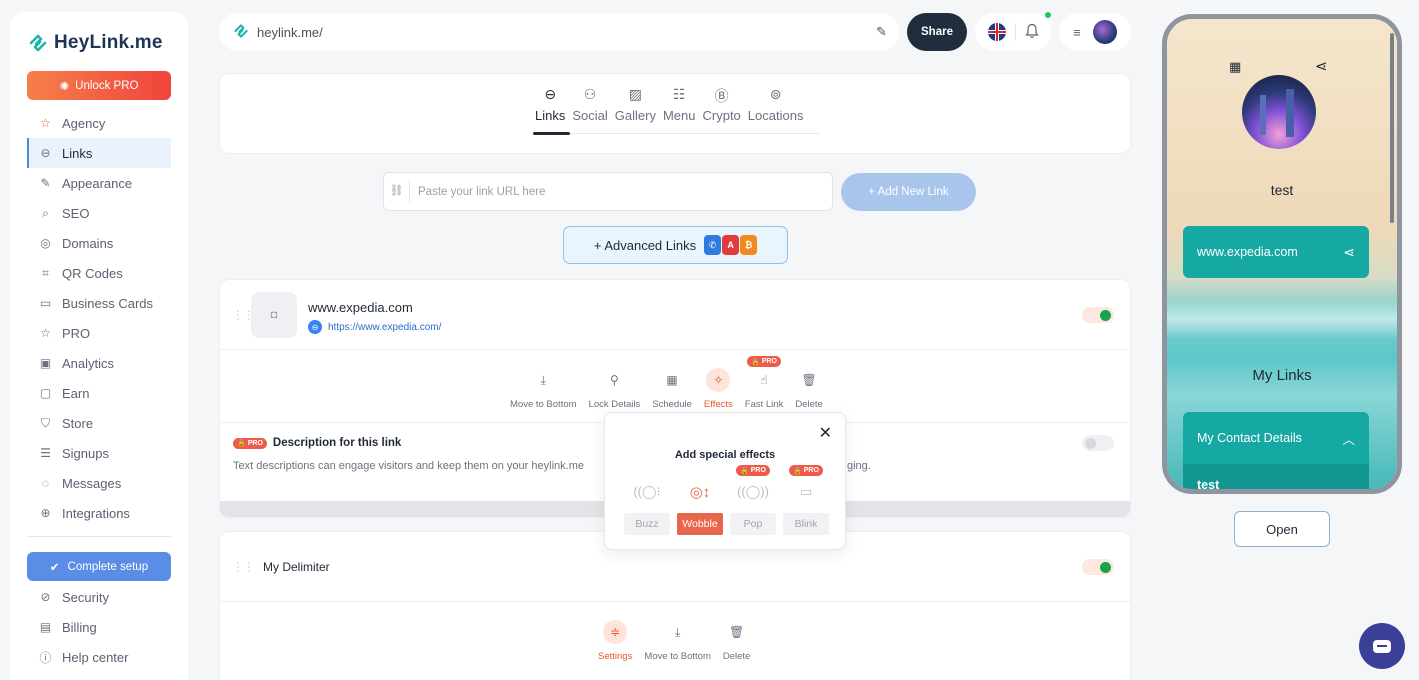 The width and height of the screenshot is (1419, 680). I want to click on sidebar-item-billing: ▤ Billing, so click(99, 627).